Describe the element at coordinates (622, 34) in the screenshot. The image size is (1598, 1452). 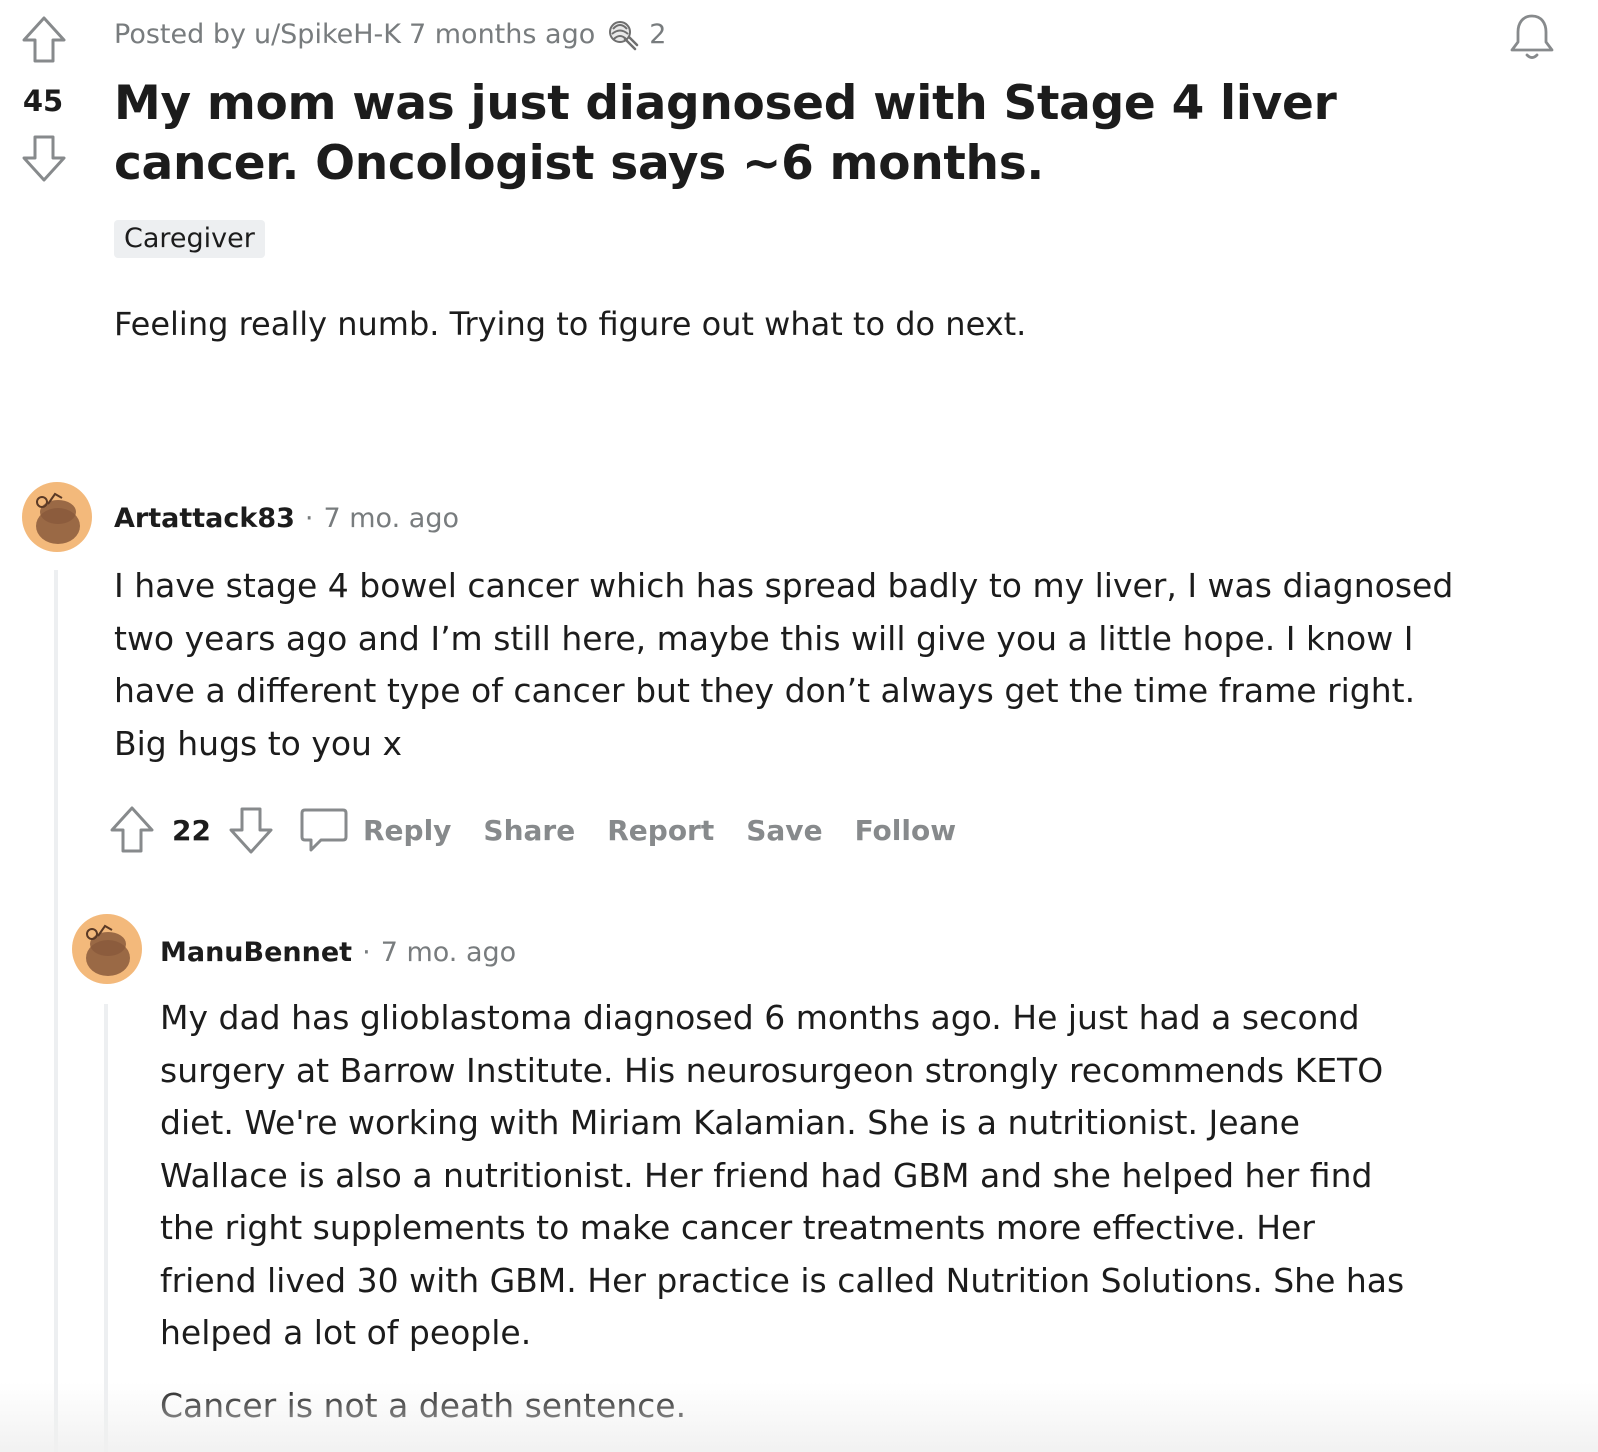
I see `award-icon` at that location.